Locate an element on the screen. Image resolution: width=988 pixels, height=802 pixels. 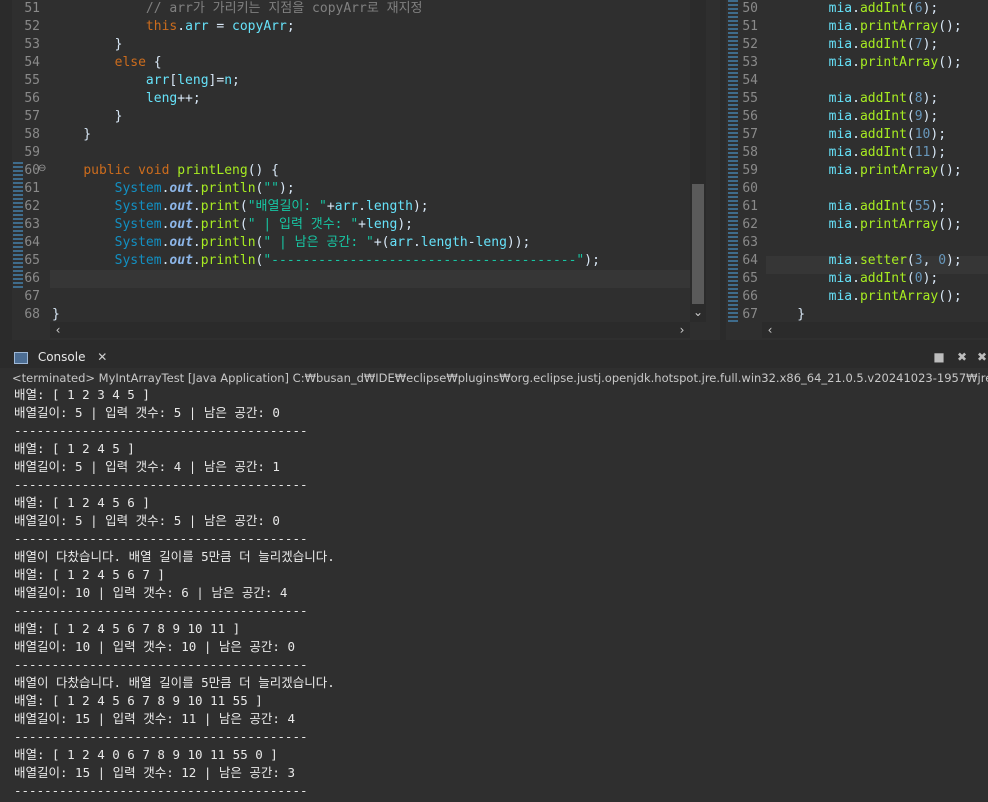
code-line: mia.addInt(8); is located at coordinates (852, 99).